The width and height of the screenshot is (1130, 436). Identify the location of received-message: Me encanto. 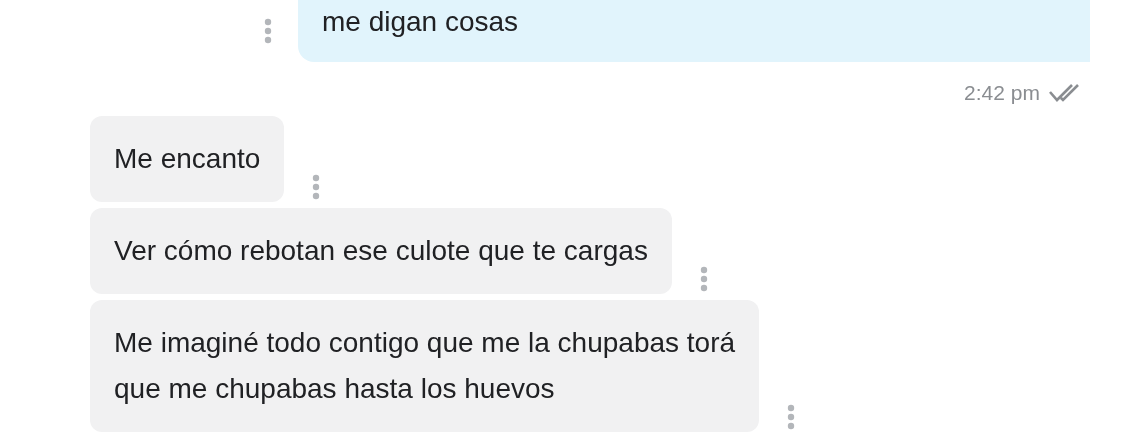
(187, 159).